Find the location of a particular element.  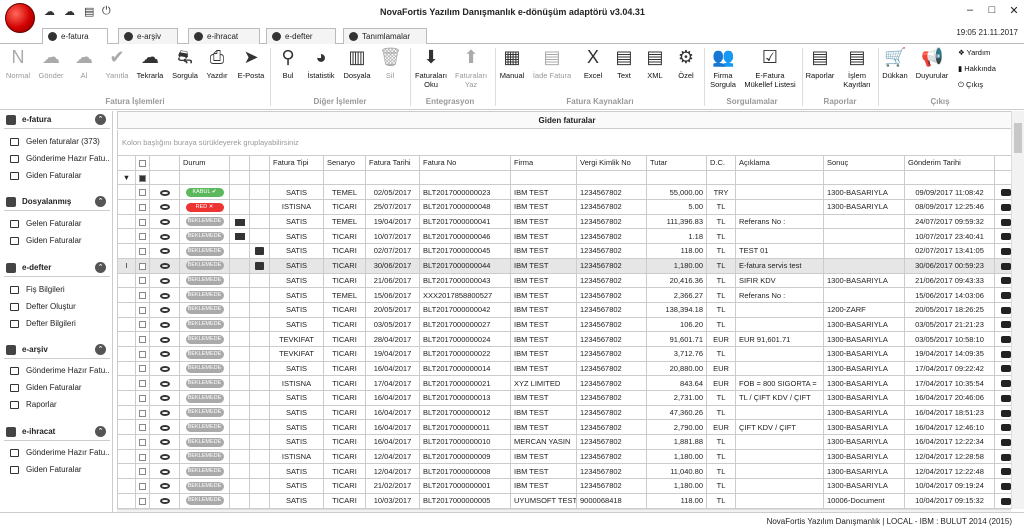

printer-icon is located at coordinates (259, 251).